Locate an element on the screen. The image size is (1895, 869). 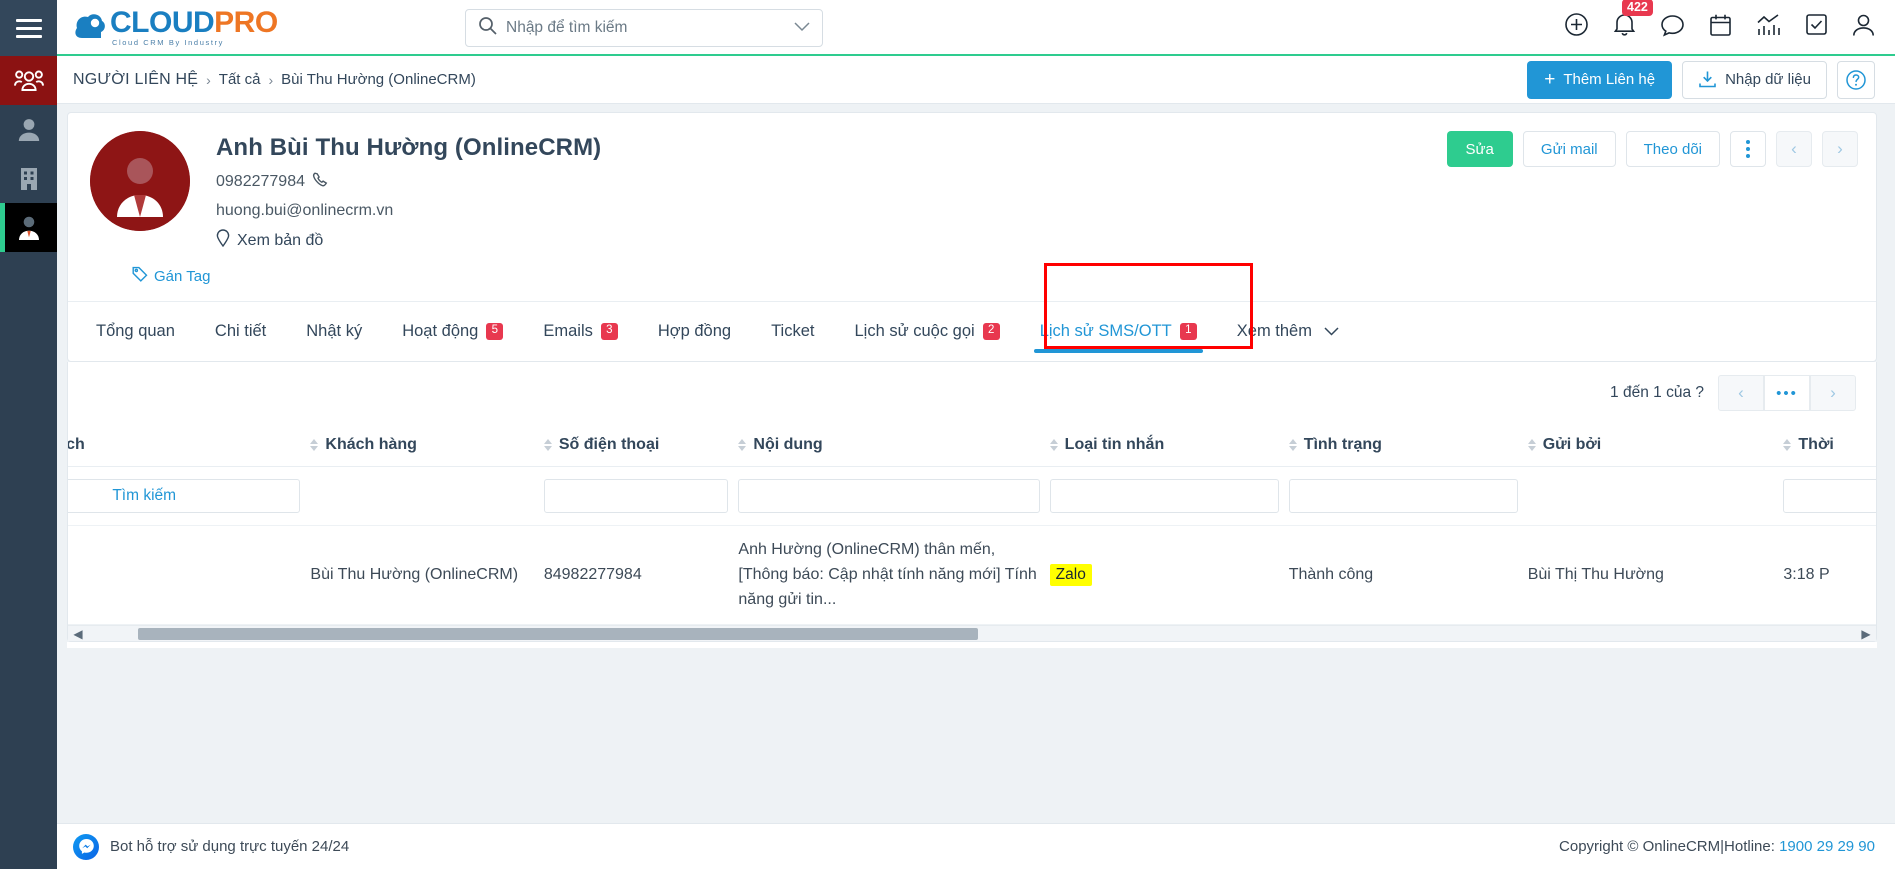
column-header-thoi-gian: Thời is located at coordinates (1829, 445).